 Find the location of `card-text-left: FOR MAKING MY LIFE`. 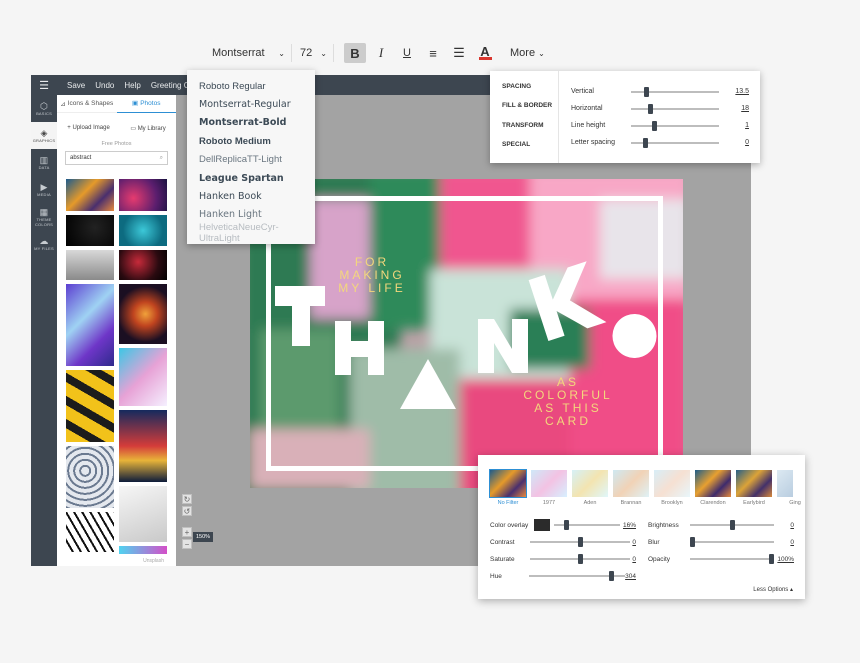

card-text-left: FOR MAKING MY LIFE is located at coordinates (372, 275).